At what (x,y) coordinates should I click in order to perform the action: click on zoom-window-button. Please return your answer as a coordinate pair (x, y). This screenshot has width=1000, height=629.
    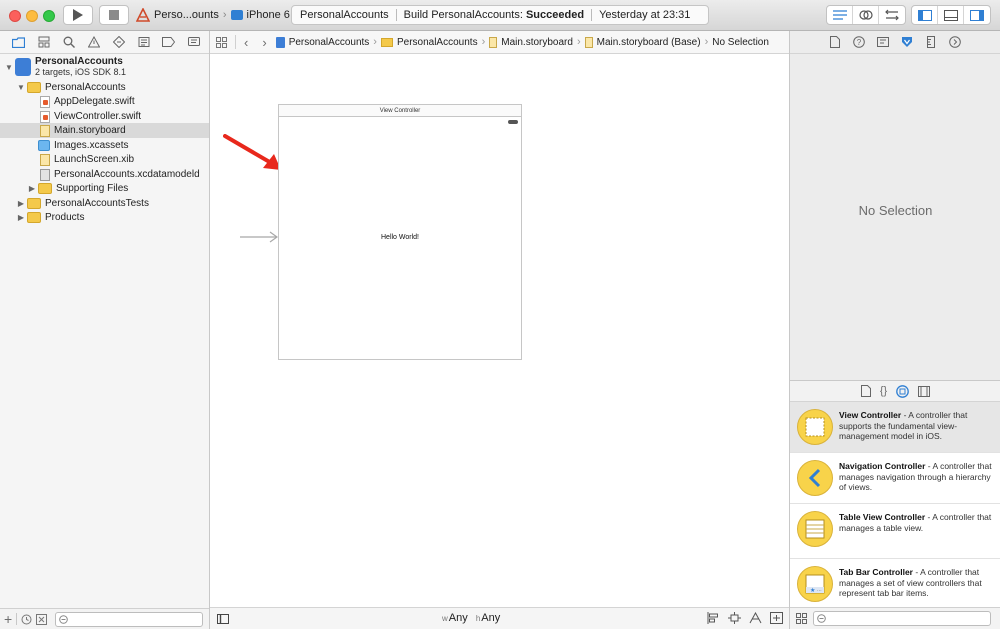
    Looking at the image, I should click on (49, 16).